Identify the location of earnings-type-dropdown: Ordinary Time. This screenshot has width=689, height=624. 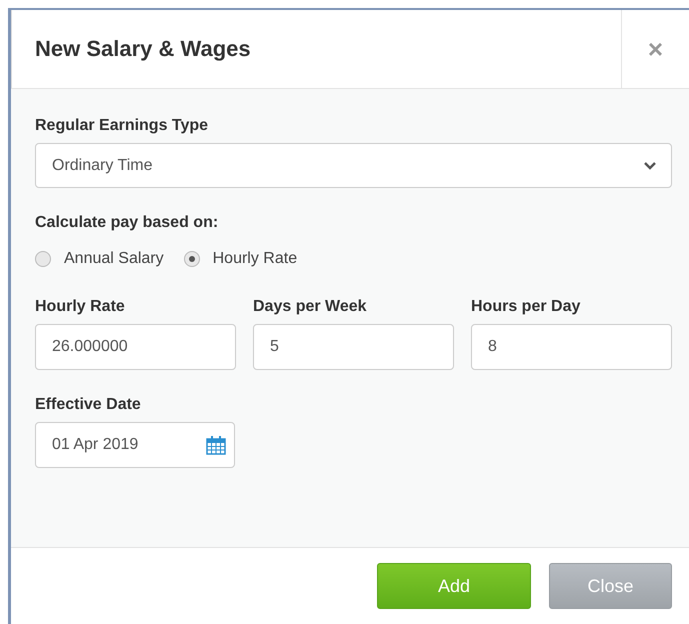
(353, 165).